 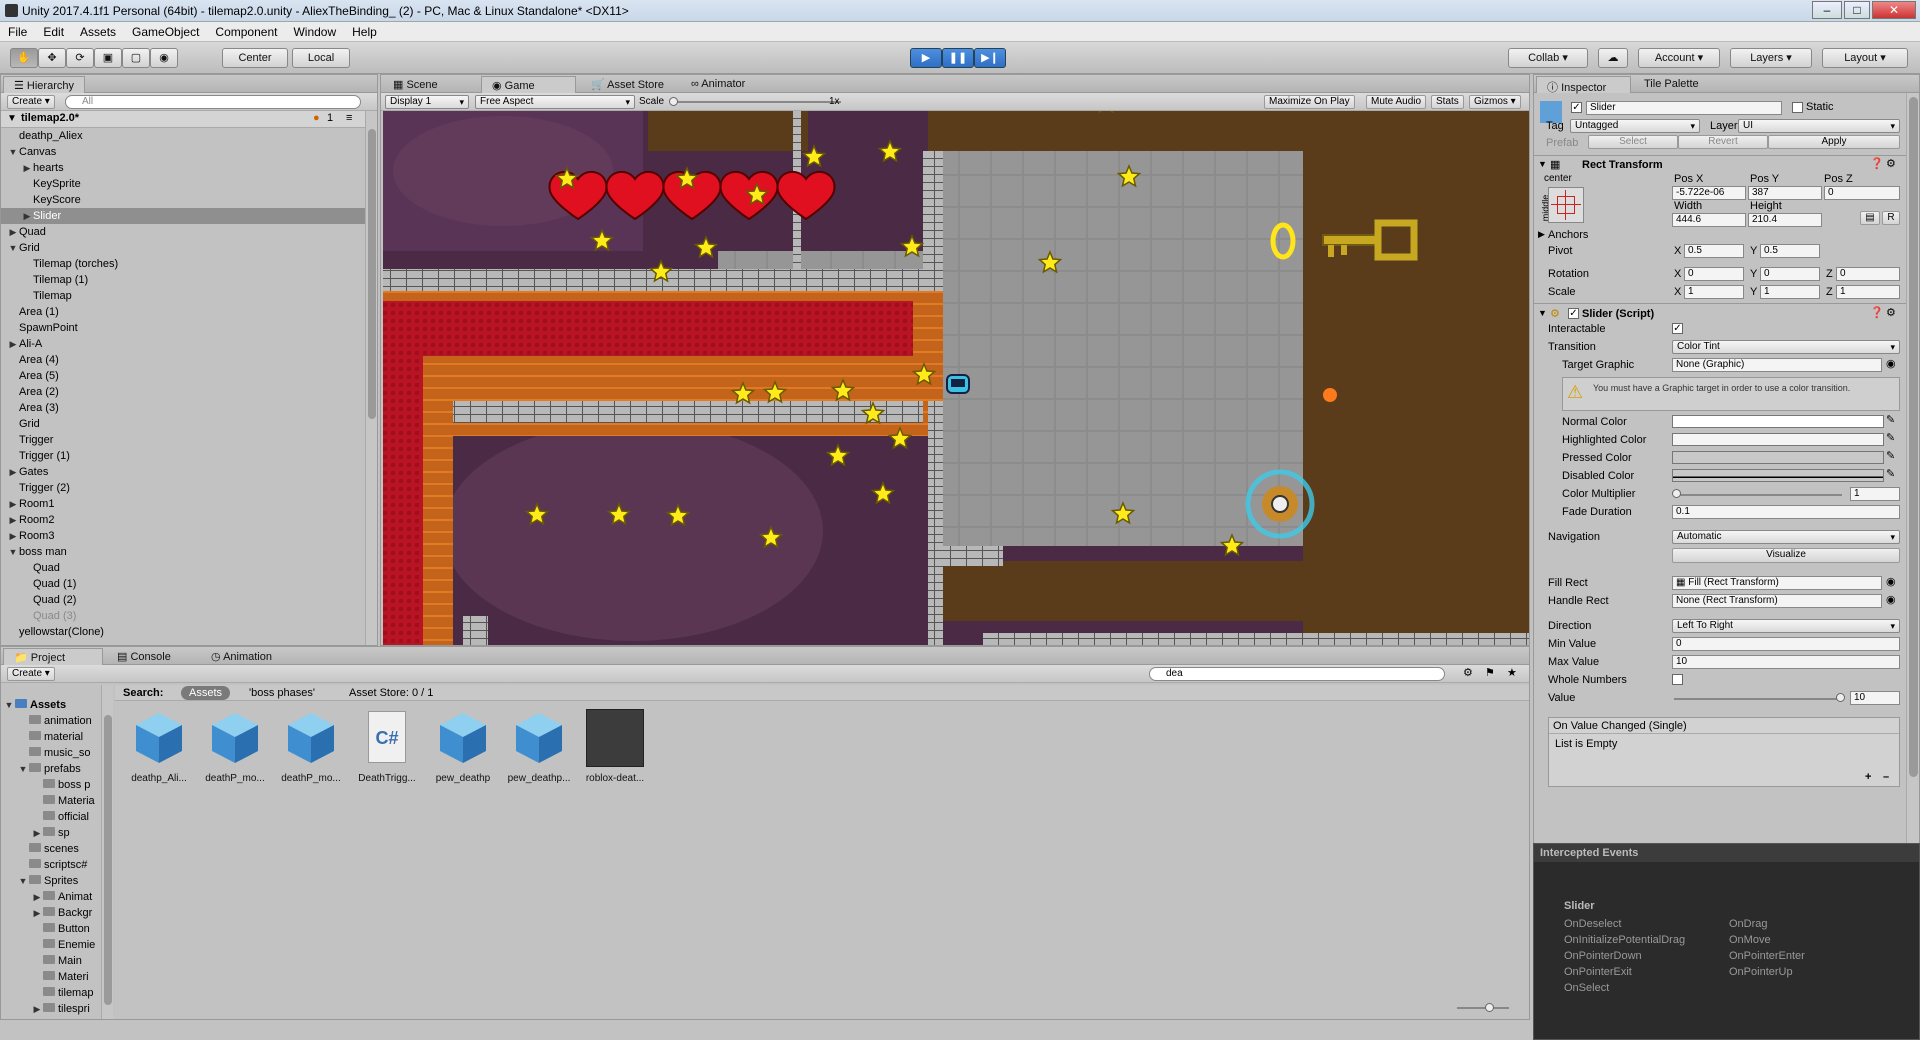 What do you see at coordinates (321, 58) in the screenshot?
I see `space-local-button: Local` at bounding box center [321, 58].